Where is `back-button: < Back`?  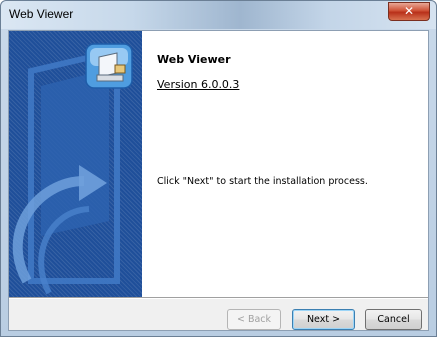
back-button: < Back is located at coordinates (254, 319).